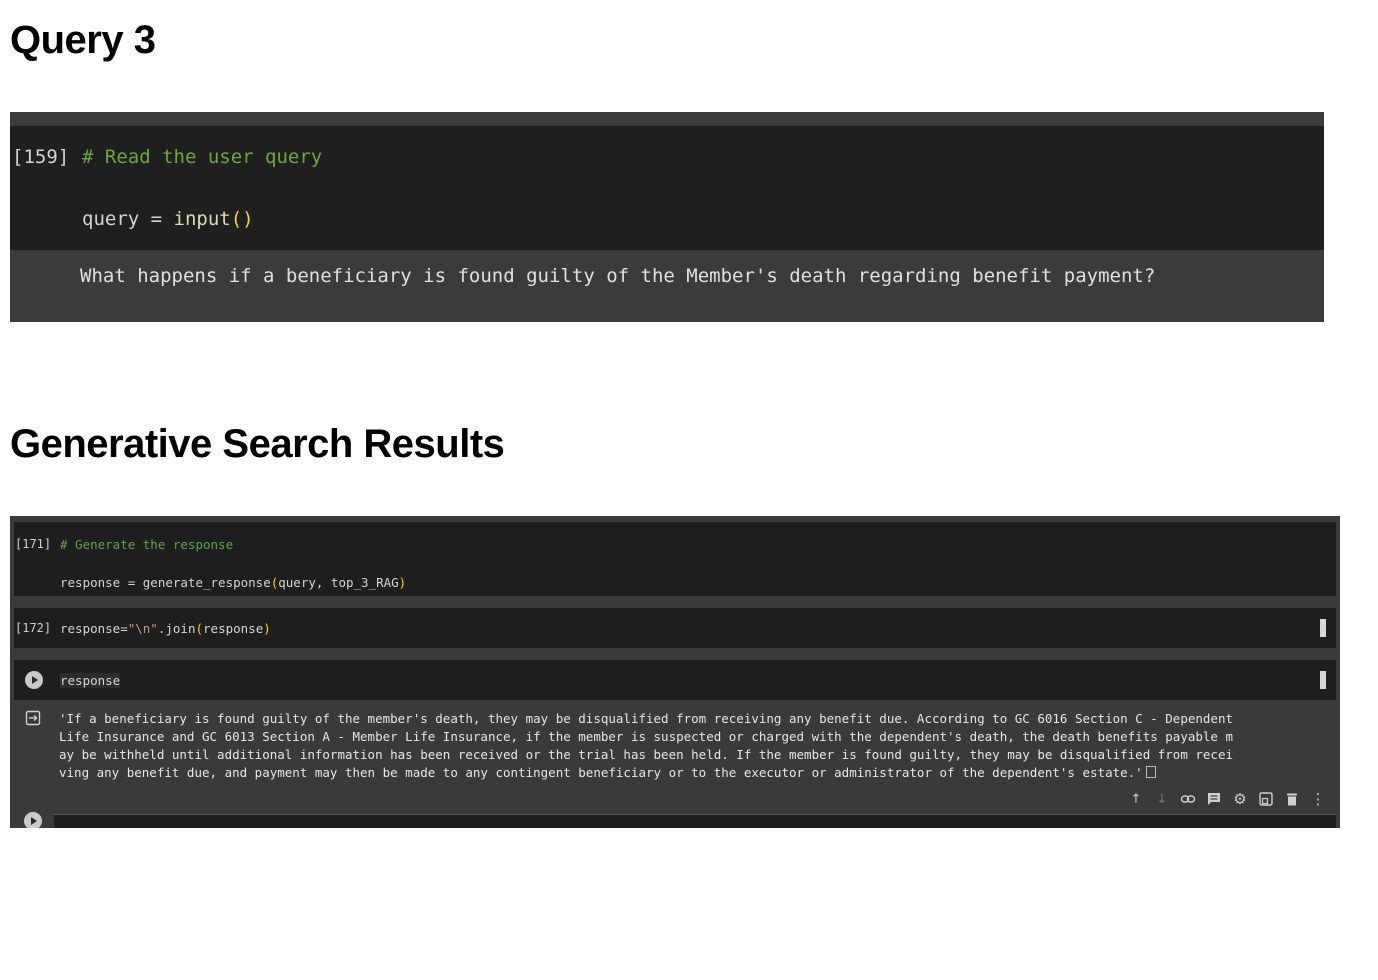  Describe the element at coordinates (165, 582) in the screenshot. I see `code-call: response = generate_response` at that location.